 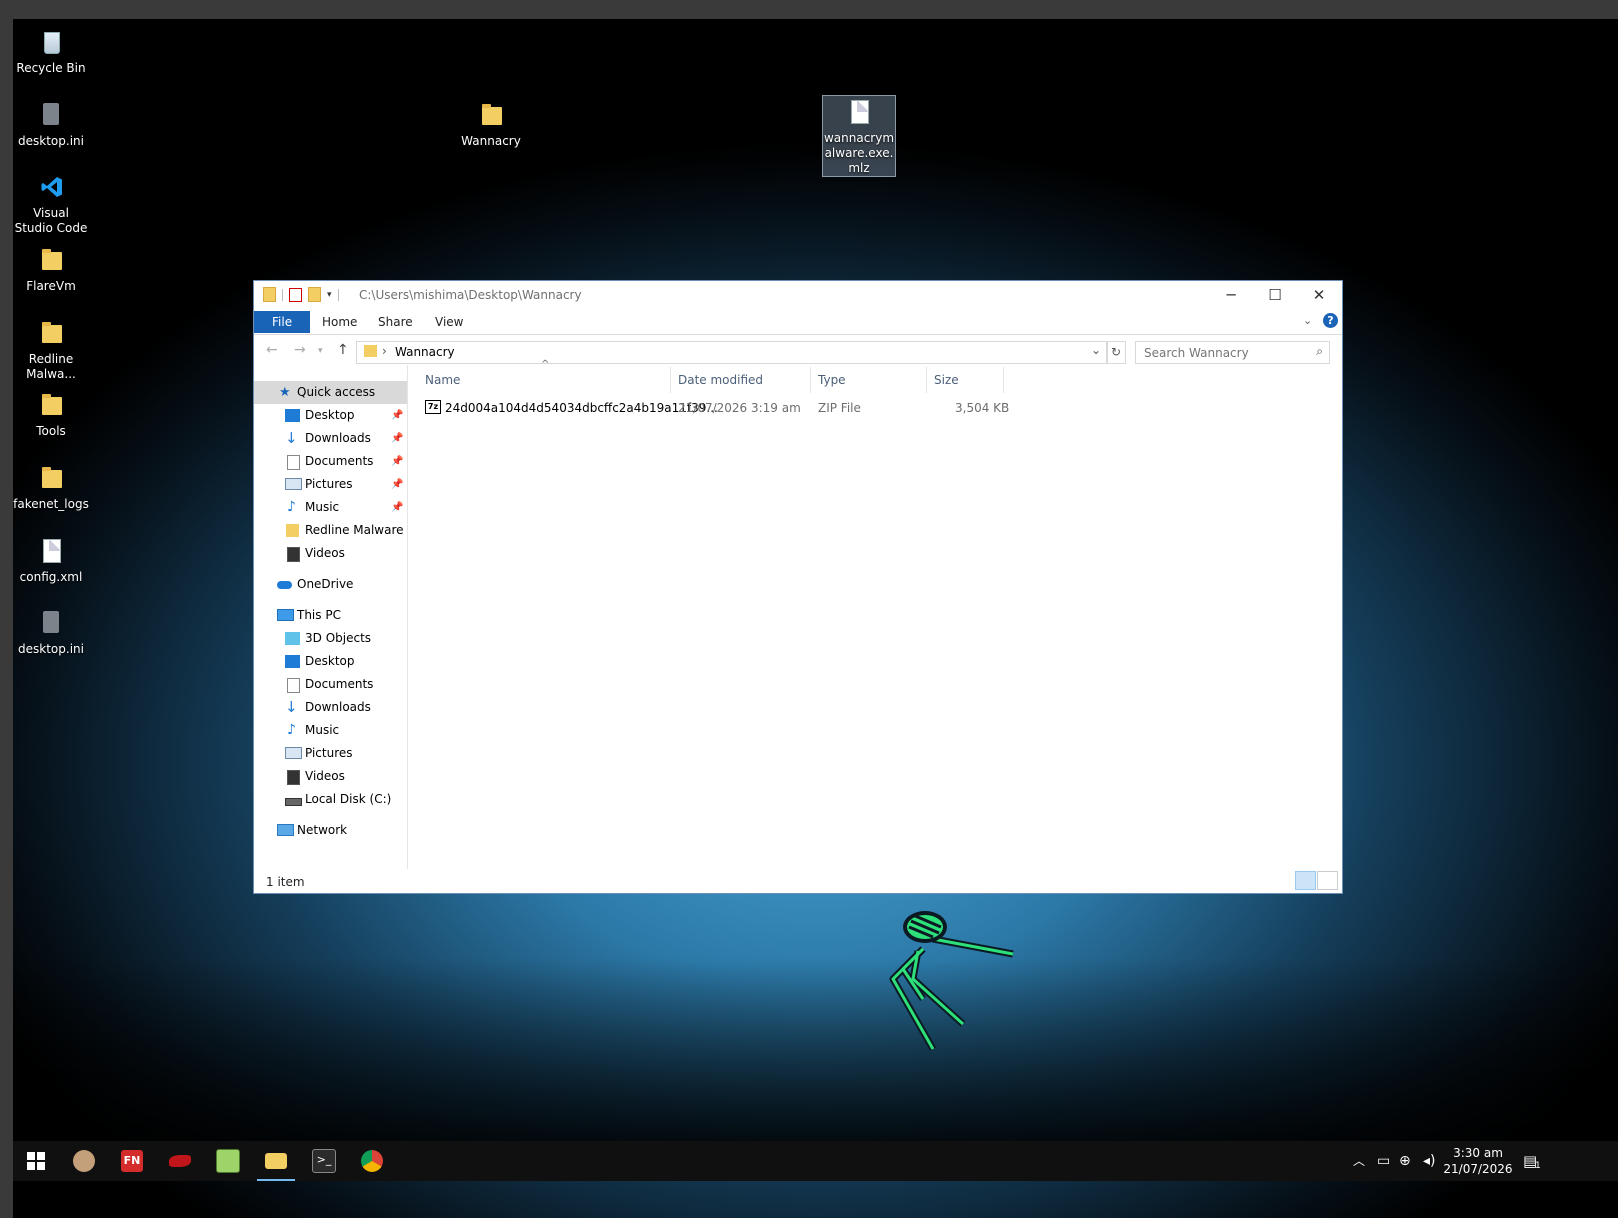 What do you see at coordinates (1275, 295) in the screenshot?
I see `maximize-button: ☐` at bounding box center [1275, 295].